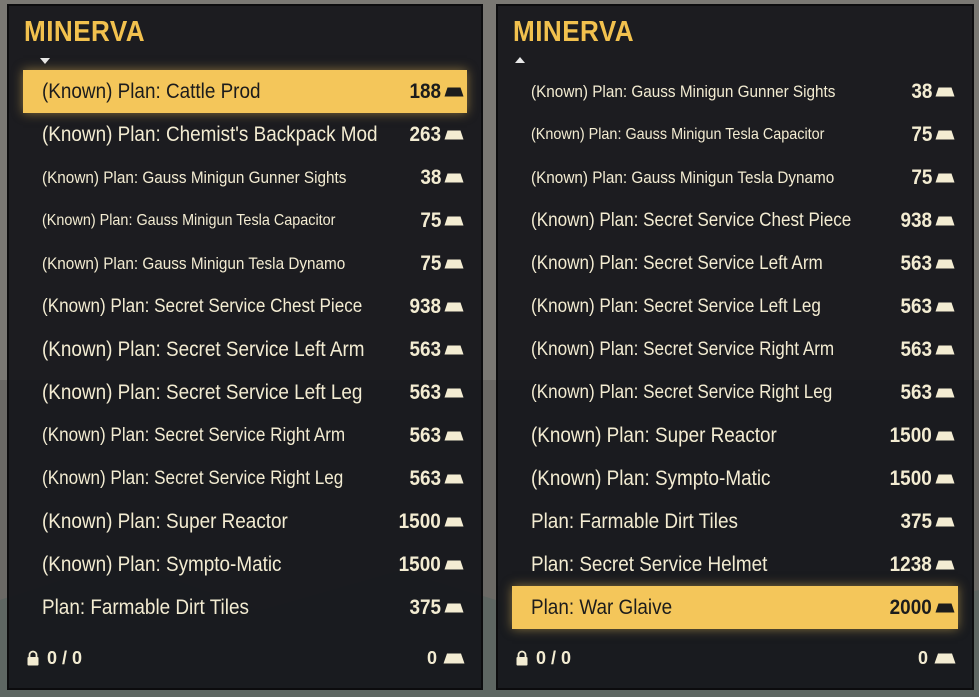  Describe the element at coordinates (425, 91) in the screenshot. I see `item-price: 188` at that location.